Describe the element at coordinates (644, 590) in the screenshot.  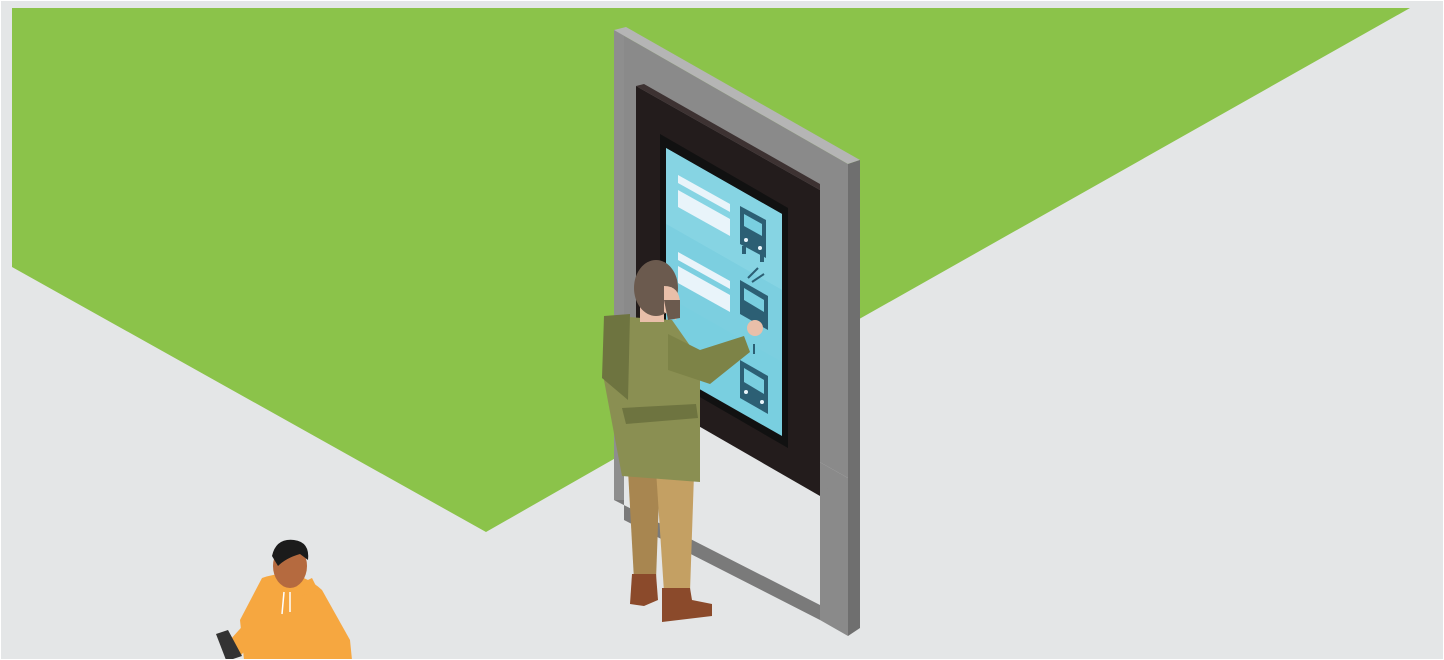
I see `man-boot-back` at that location.